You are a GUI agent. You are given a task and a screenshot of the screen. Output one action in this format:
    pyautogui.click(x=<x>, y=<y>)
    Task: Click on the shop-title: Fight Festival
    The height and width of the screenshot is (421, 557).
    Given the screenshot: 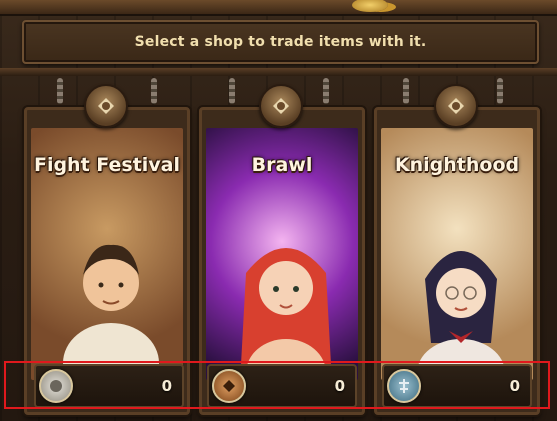 What is the action you would take?
    pyautogui.click(x=107, y=165)
    